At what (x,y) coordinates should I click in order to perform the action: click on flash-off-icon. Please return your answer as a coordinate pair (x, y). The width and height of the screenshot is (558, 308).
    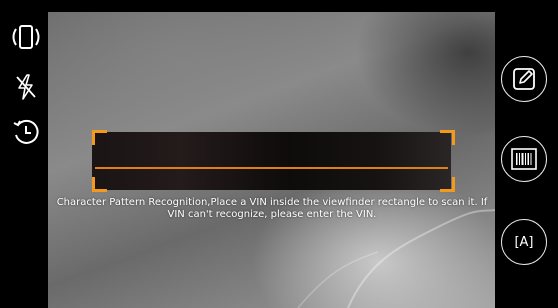
    Looking at the image, I should click on (26, 87).